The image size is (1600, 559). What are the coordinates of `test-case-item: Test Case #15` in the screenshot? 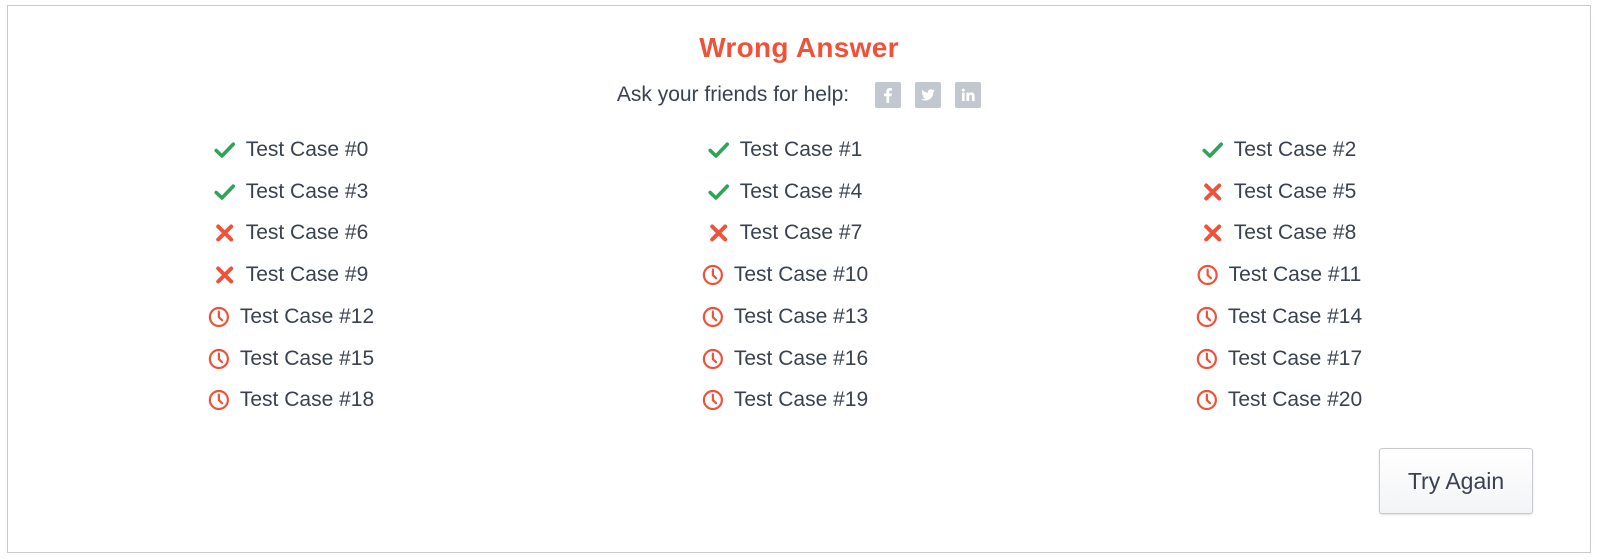 It's located at (291, 359).